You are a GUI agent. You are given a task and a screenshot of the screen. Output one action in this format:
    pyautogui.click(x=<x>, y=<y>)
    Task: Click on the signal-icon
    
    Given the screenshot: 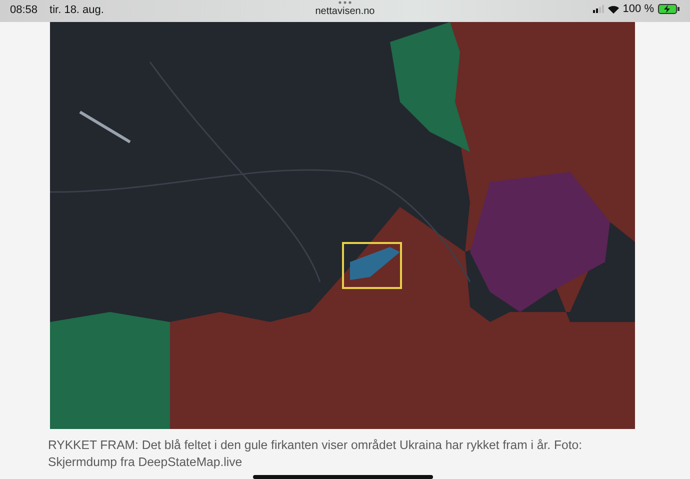 What is the action you would take?
    pyautogui.click(x=598, y=9)
    